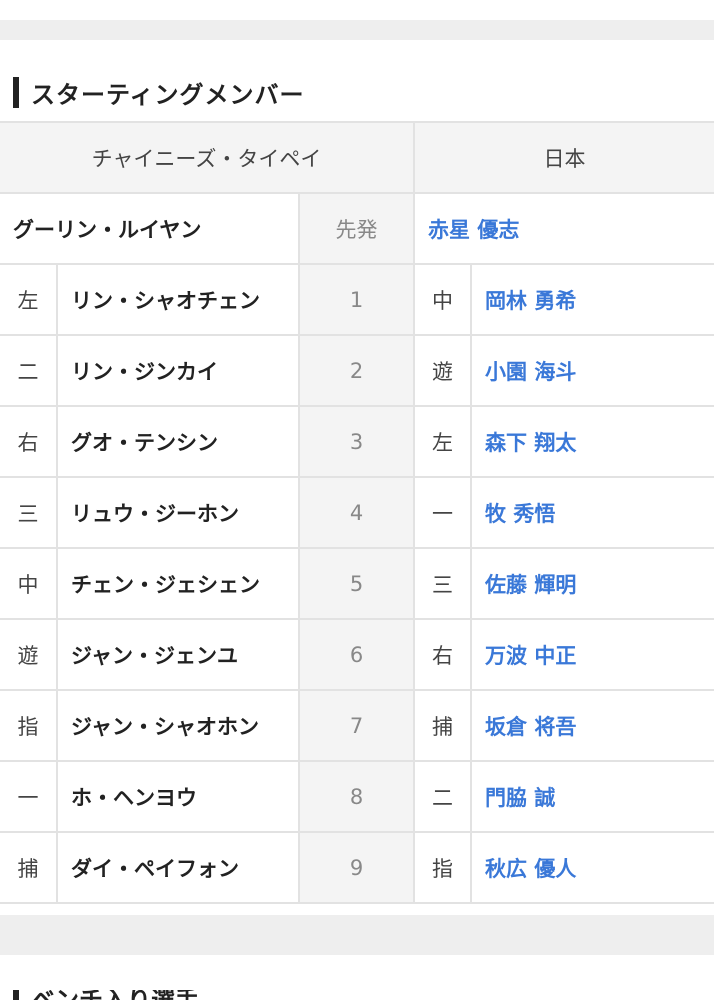  What do you see at coordinates (563, 228) in the screenshot?
I see `home-starting-pitcher-link: 赤星 優志` at bounding box center [563, 228].